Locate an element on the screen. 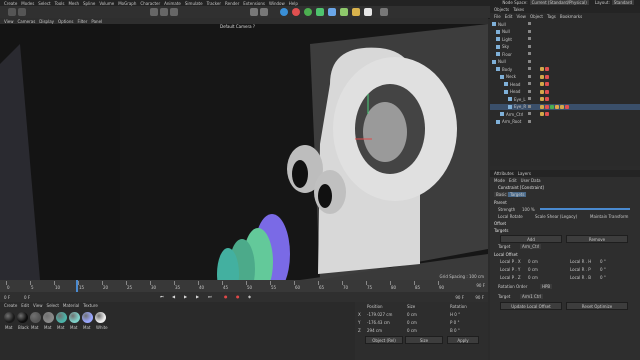  object-name: Null is located at coordinates (502, 24).